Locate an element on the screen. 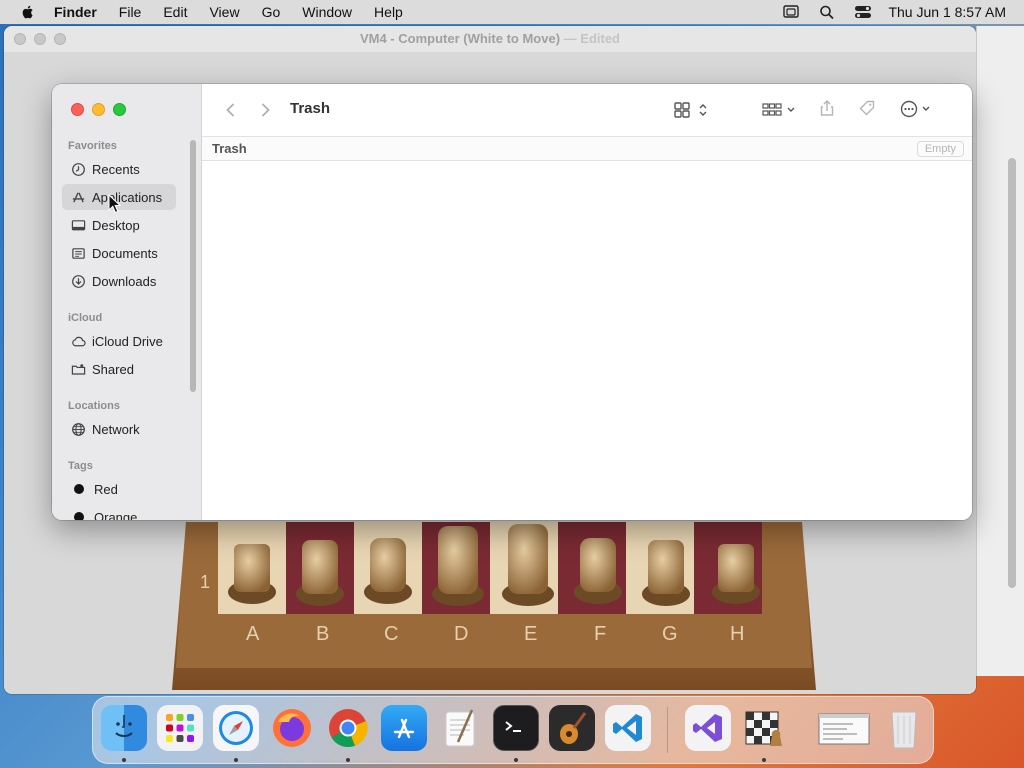  compass-icon is located at coordinates (236, 728).